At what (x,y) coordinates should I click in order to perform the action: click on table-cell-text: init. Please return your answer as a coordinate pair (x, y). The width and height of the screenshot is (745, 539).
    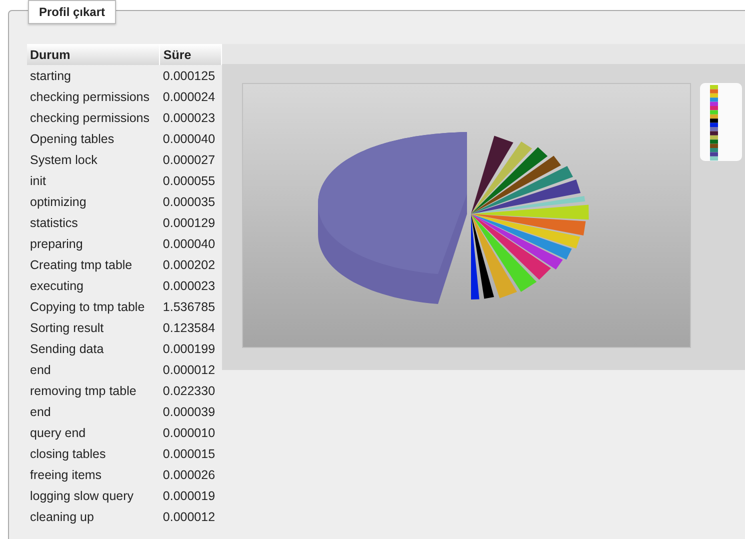
    Looking at the image, I should click on (38, 181).